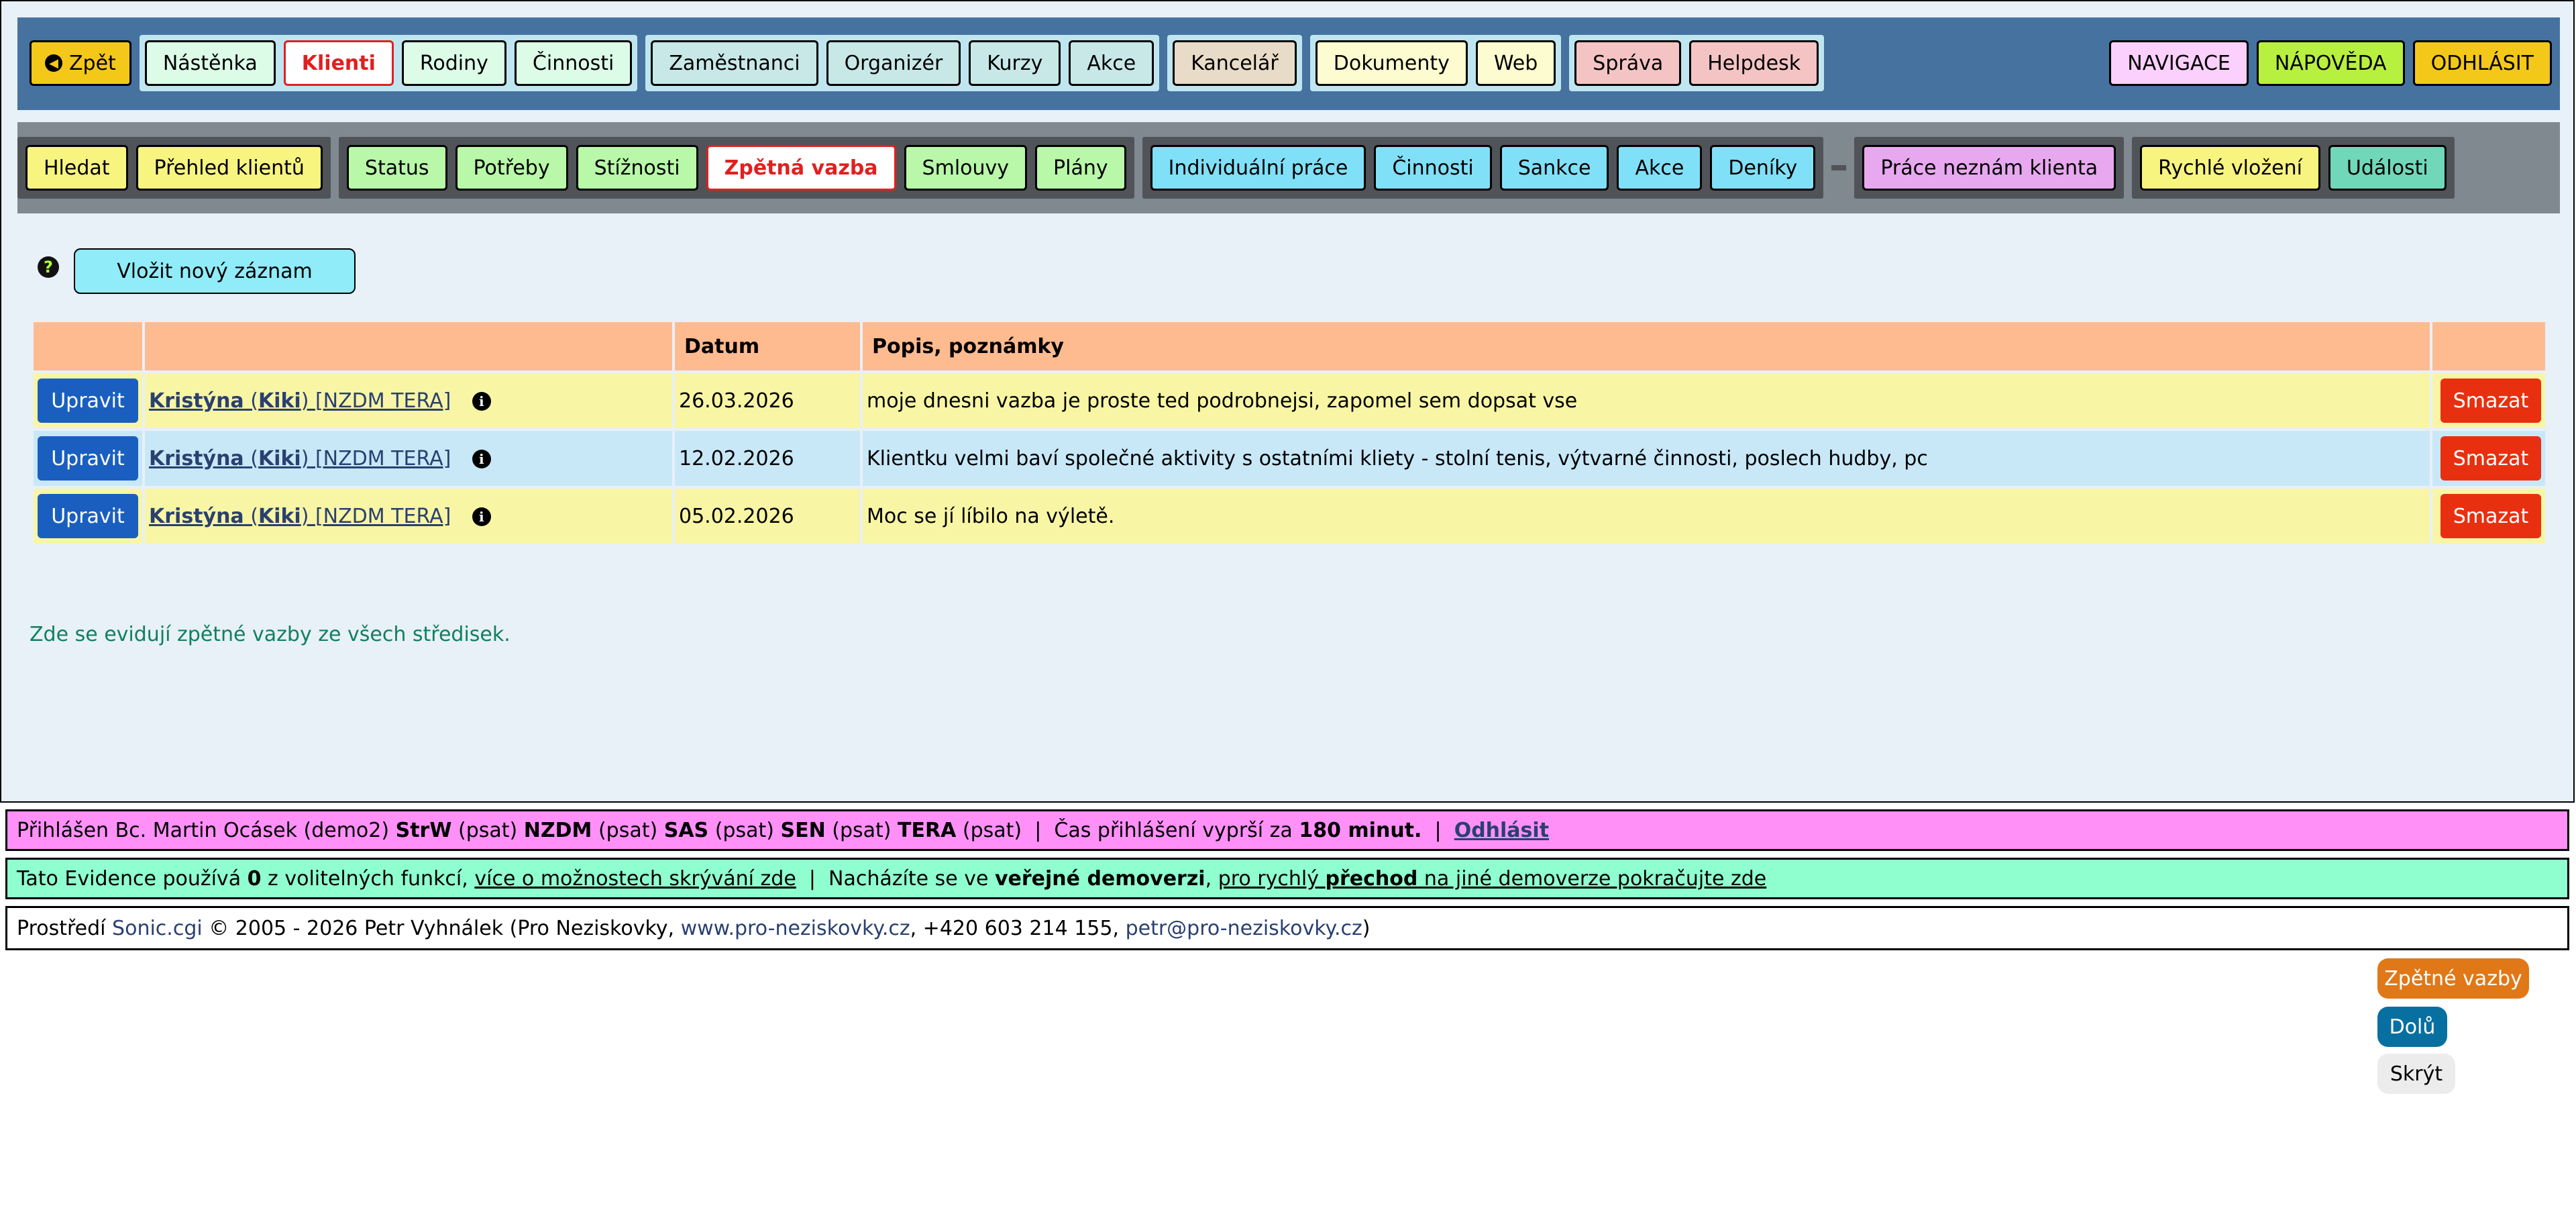 This screenshot has height=1208, width=2576. I want to click on header-date: Datum, so click(767, 346).